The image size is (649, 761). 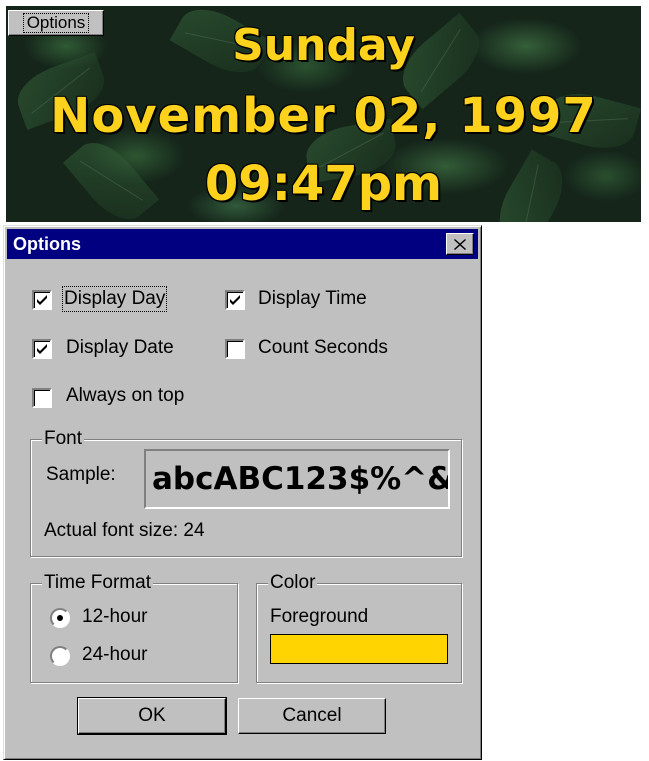 I want to click on clock-time: 09:47pm, so click(x=323, y=184).